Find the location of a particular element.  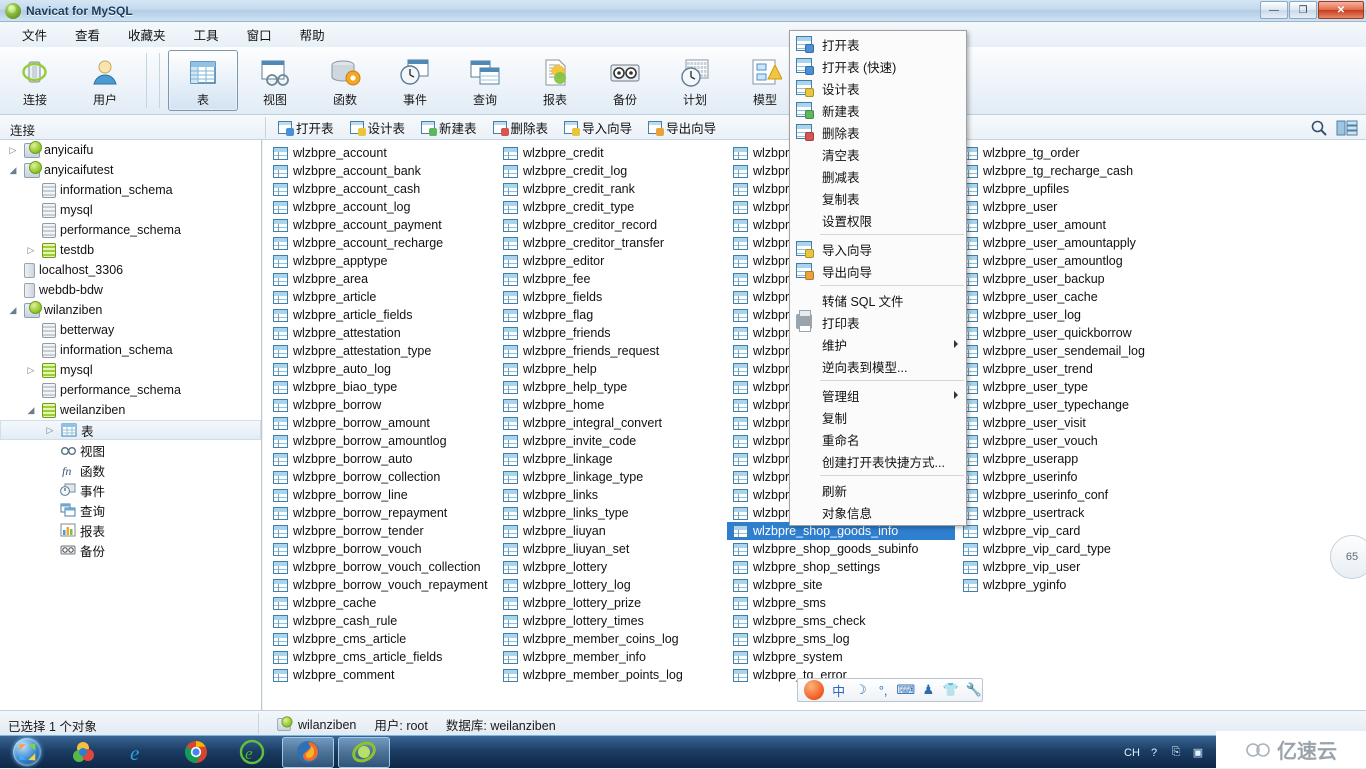

table-list-item: wlzbpre_user_log is located at coordinates (1071, 315).